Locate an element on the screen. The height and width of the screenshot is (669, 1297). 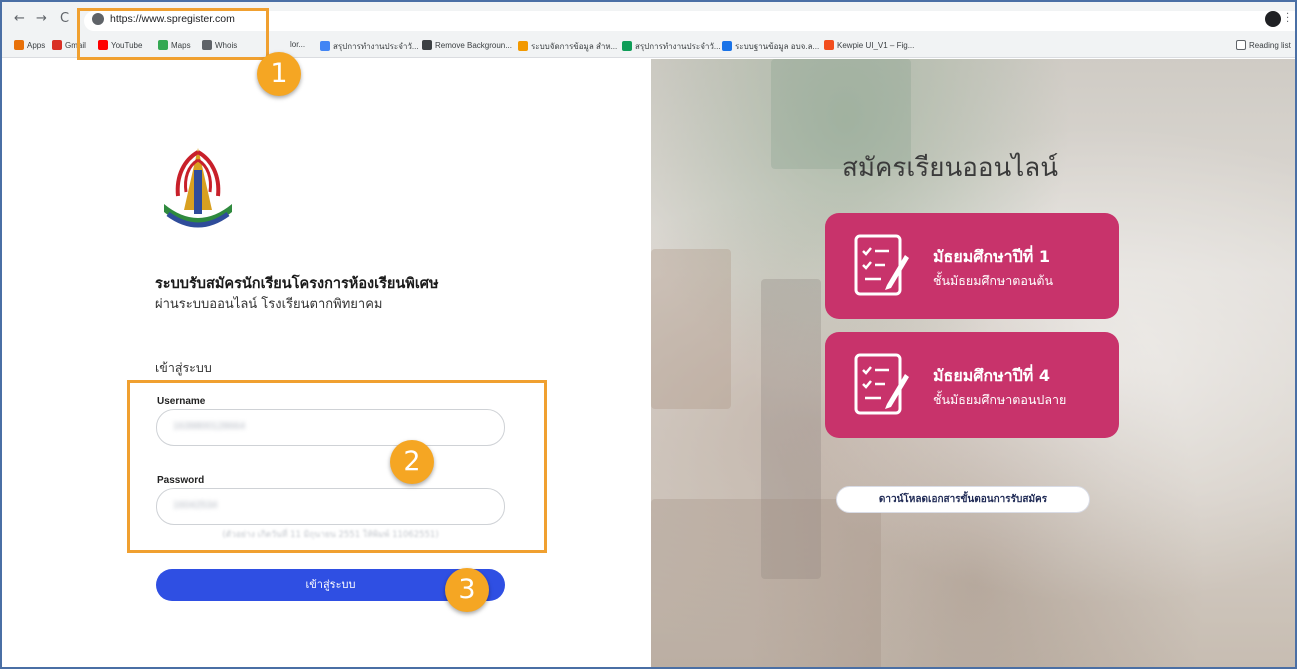
step-badge-3: 3 is located at coordinates (467, 590).